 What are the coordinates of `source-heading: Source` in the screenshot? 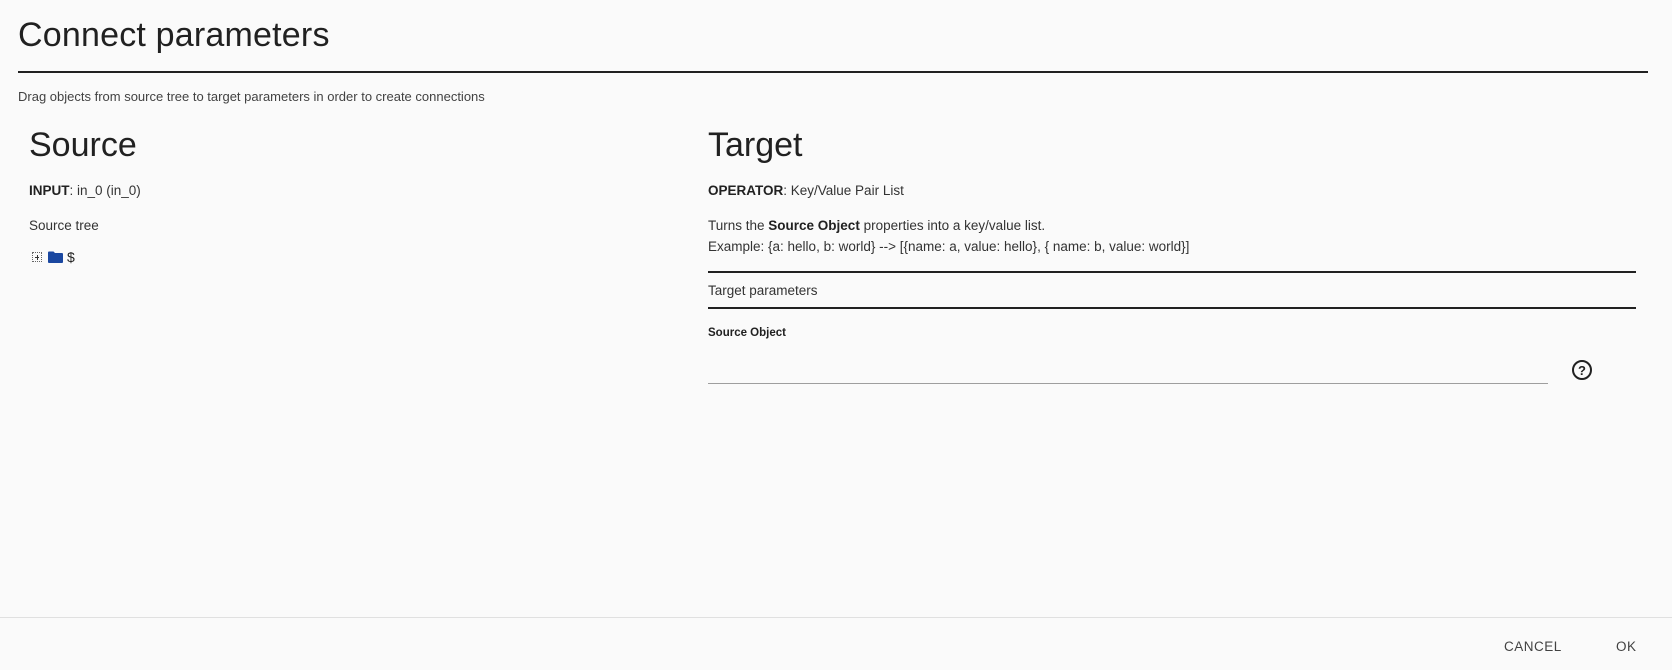 It's located at (83, 145).